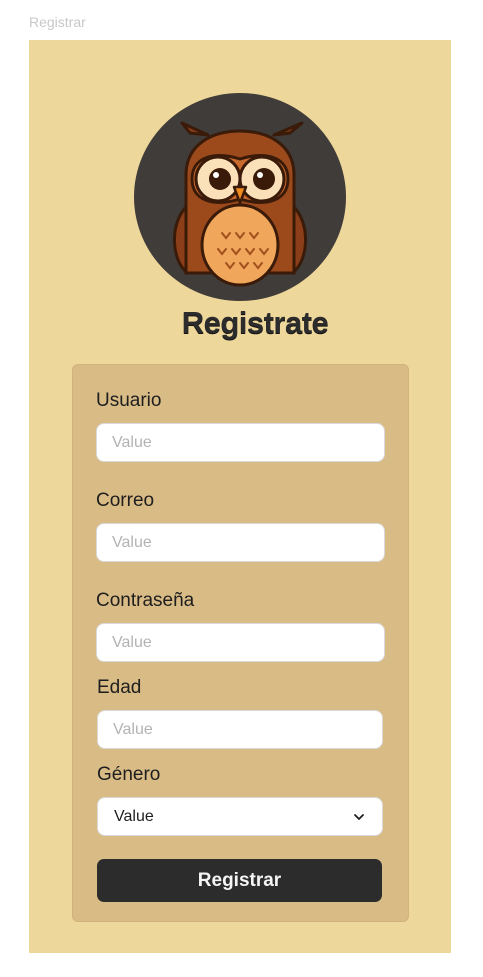 Image resolution: width=483 pixels, height=977 pixels. What do you see at coordinates (134, 816) in the screenshot?
I see `gender-select-value: Value` at bounding box center [134, 816].